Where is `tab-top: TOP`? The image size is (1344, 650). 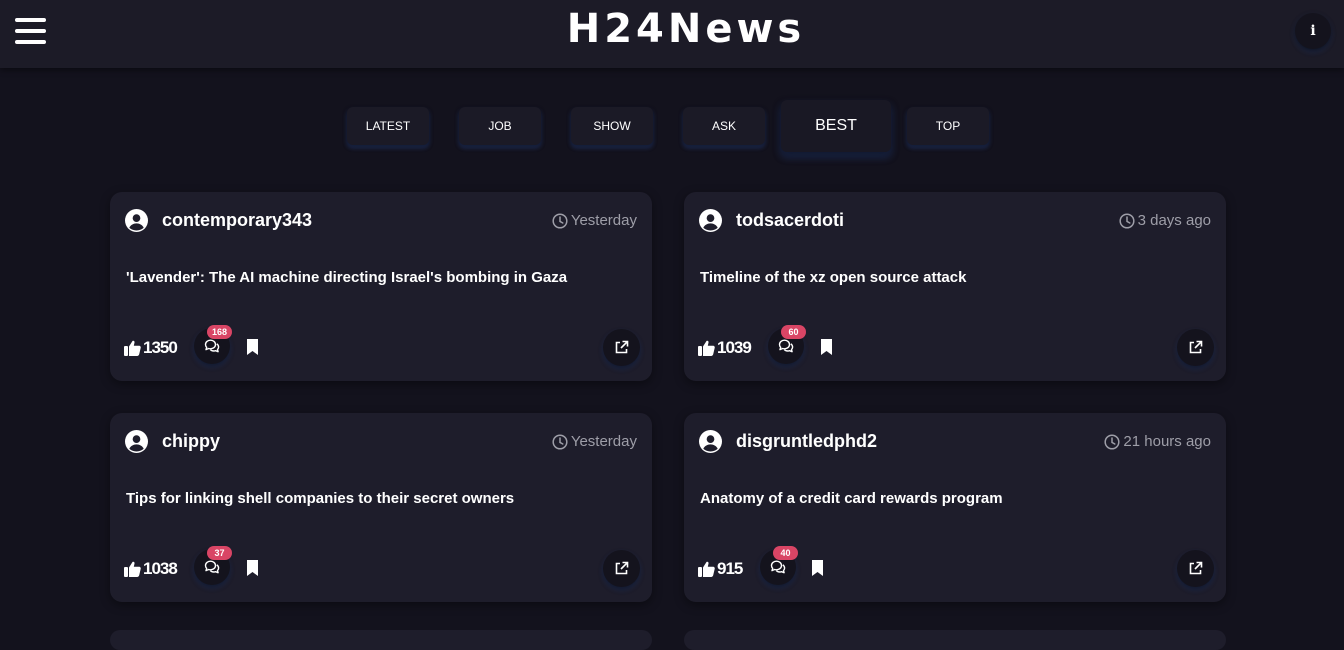 tab-top: TOP is located at coordinates (948, 126).